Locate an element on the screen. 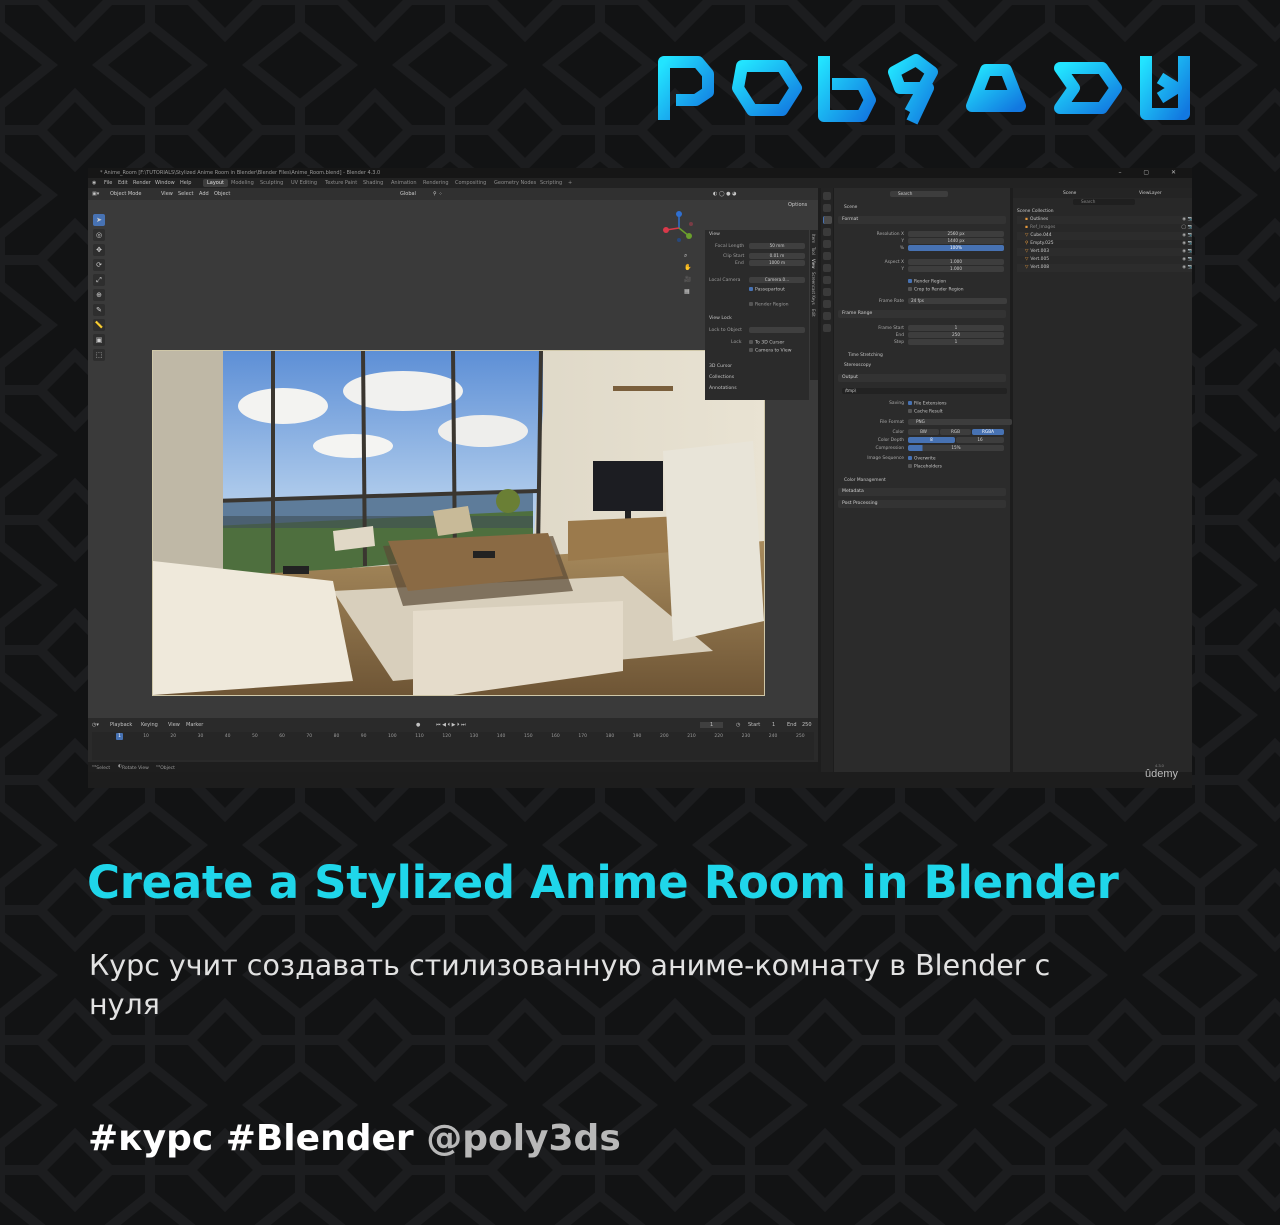 The image size is (1280, 1225). timeline-menu-keying: Keying is located at coordinates (149, 725).